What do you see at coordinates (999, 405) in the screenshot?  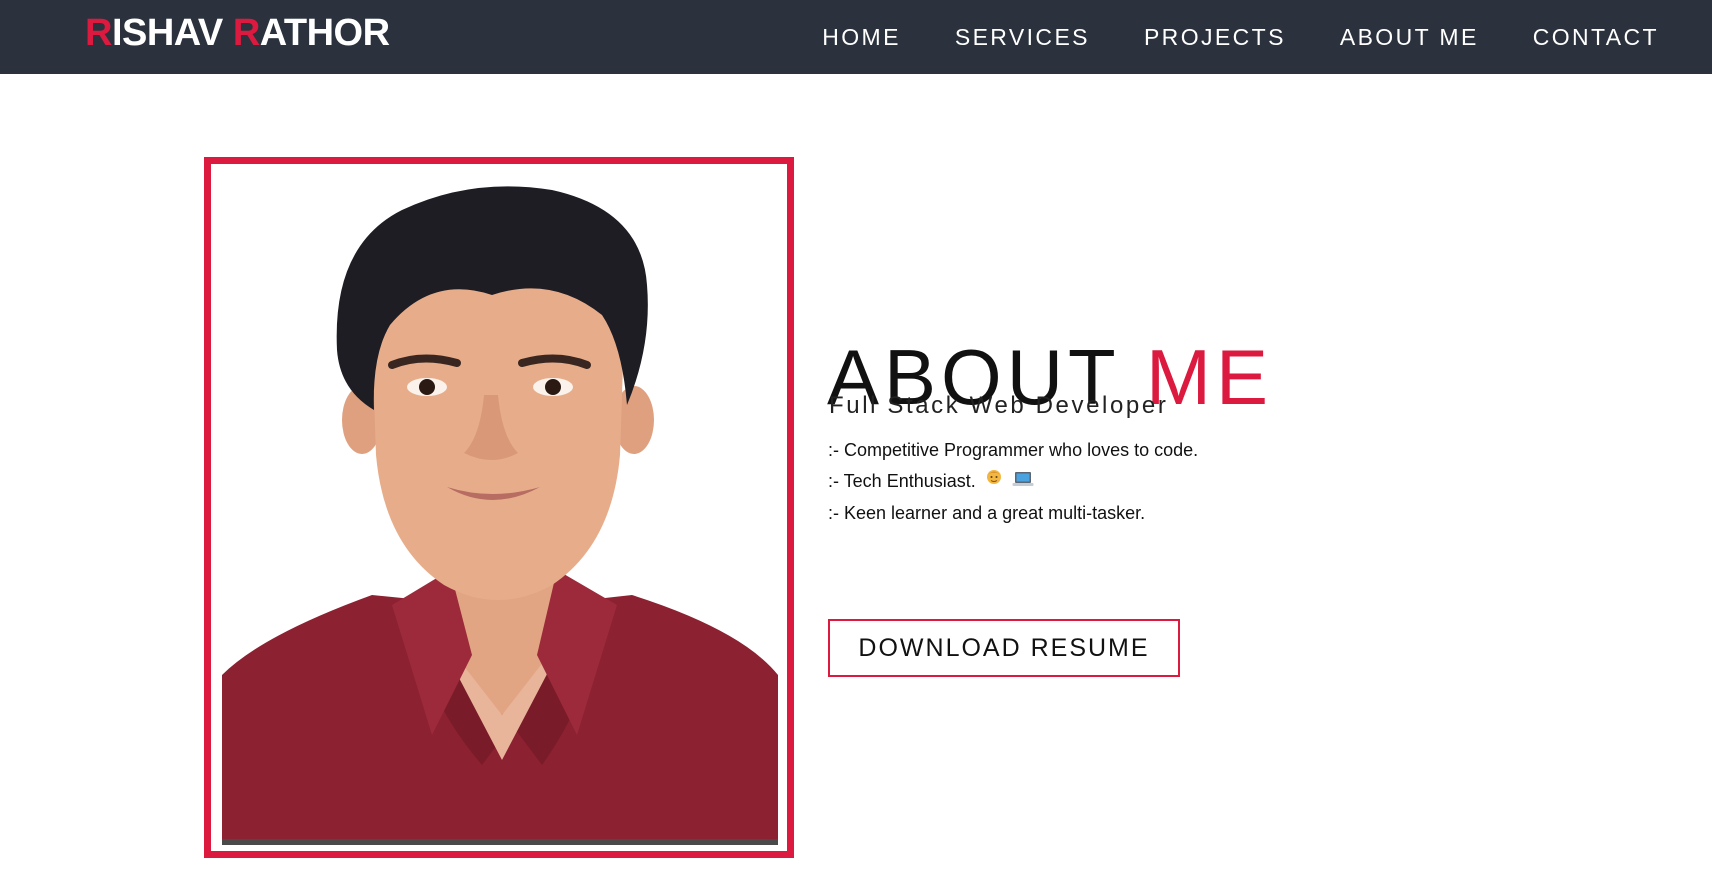 I see `job-title: Full Stack Web Developer` at bounding box center [999, 405].